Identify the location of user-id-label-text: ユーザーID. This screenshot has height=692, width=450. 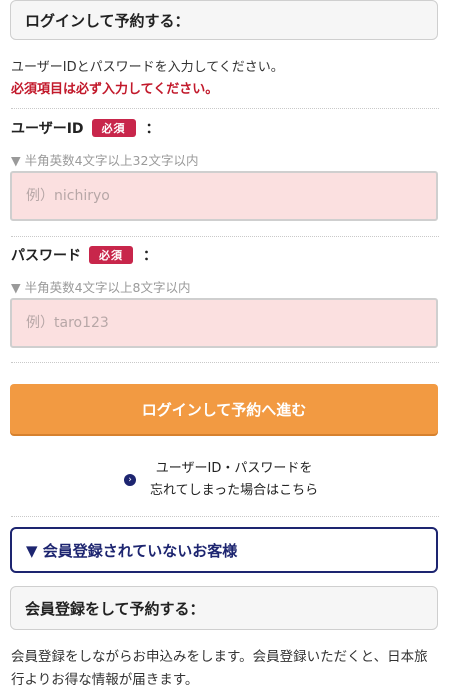
(47, 129).